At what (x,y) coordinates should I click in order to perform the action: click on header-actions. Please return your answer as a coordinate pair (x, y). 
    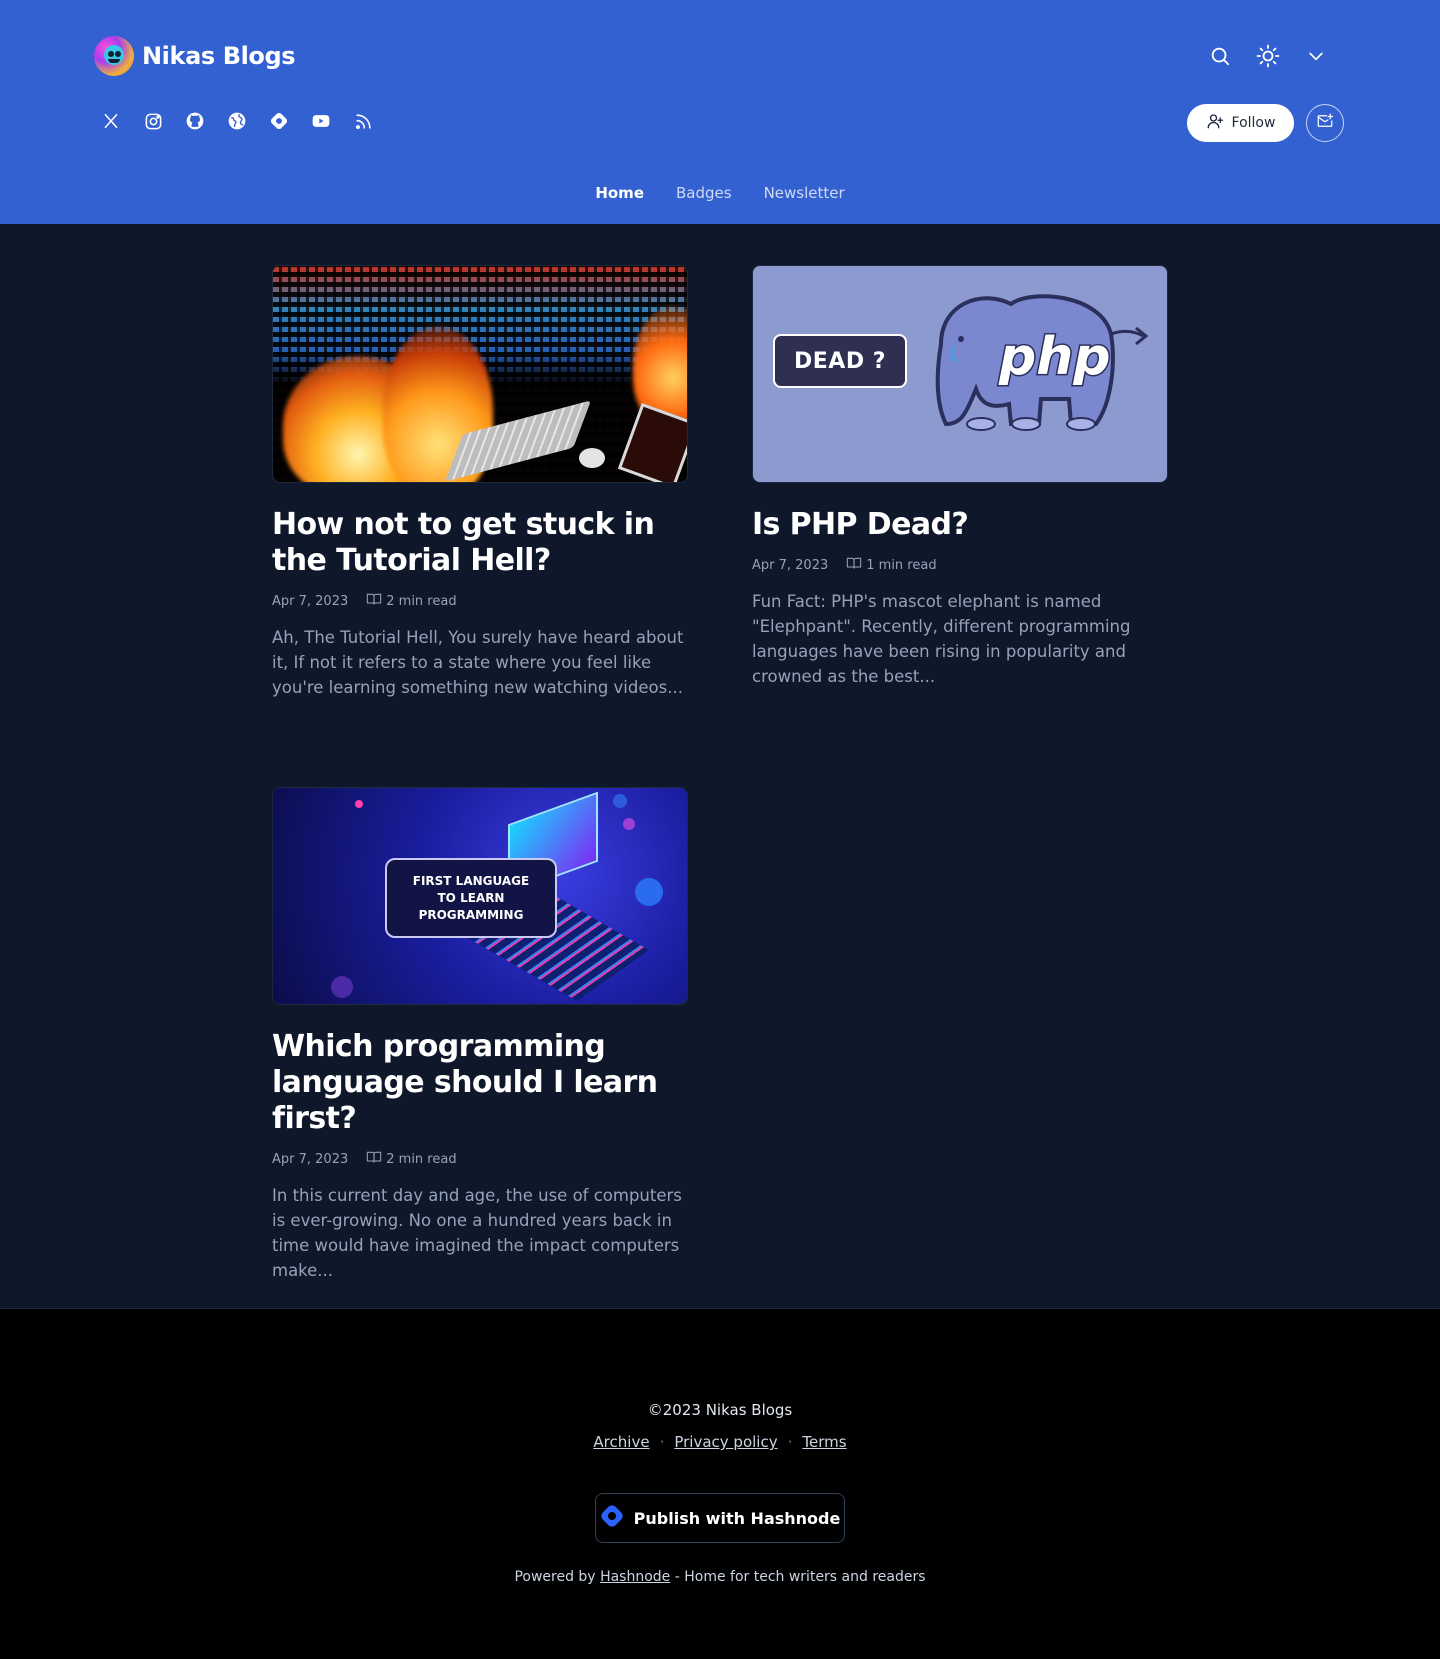
    Looking at the image, I should click on (1268, 56).